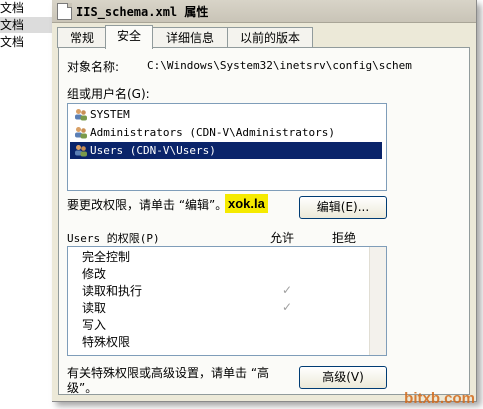 This screenshot has height=409, width=483. What do you see at coordinates (270, 37) in the screenshot?
I see `tab-previous-versions: 以前的版本` at bounding box center [270, 37].